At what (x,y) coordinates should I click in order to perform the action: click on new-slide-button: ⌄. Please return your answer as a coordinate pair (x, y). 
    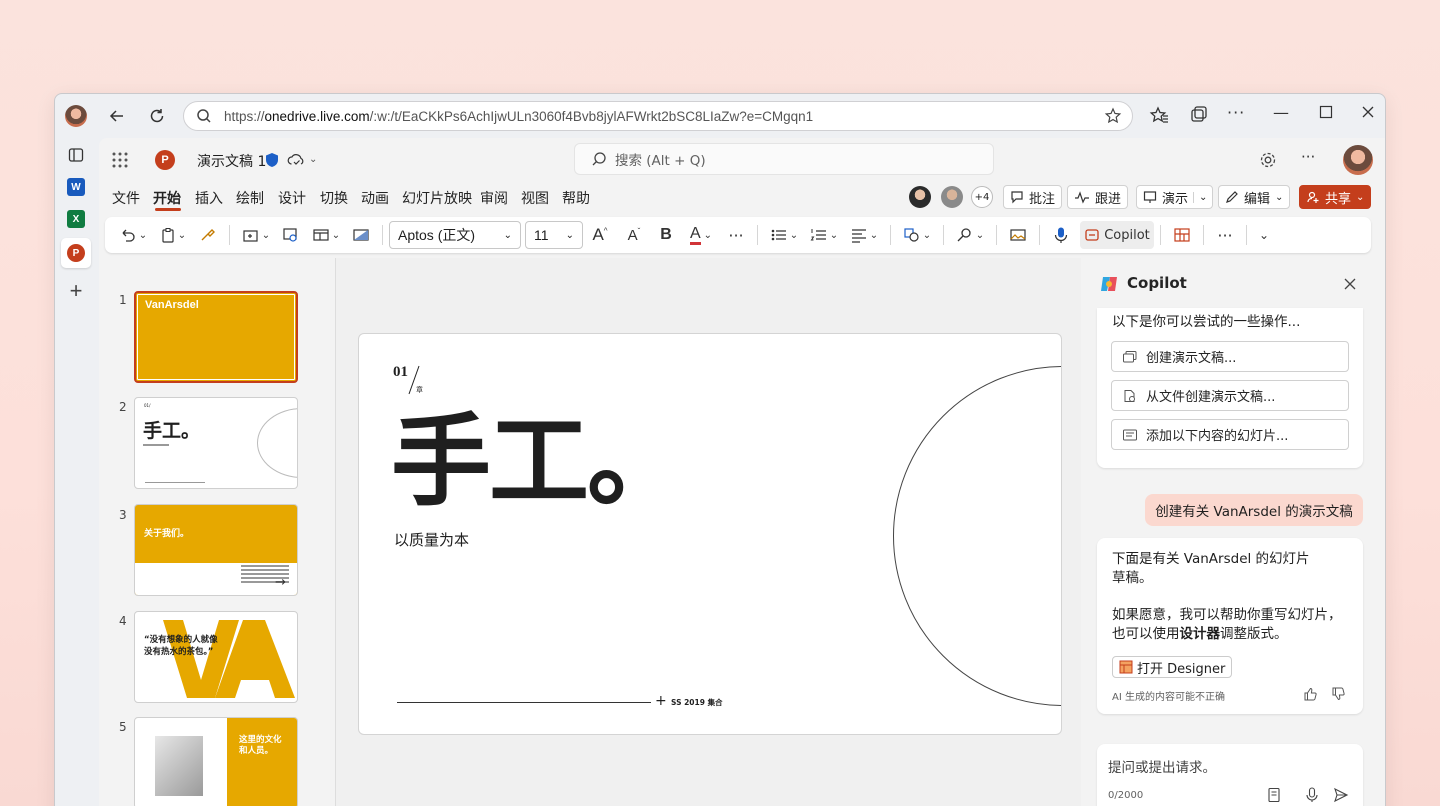
    Looking at the image, I should click on (256, 235).